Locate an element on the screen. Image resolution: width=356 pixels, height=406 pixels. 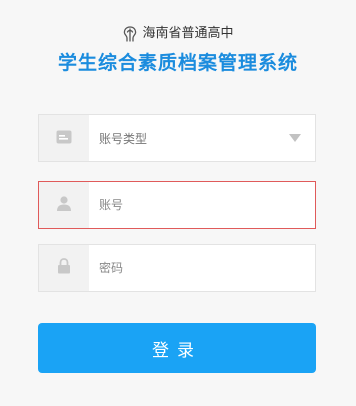
school-name: 海南省普通高中 is located at coordinates (188, 33).